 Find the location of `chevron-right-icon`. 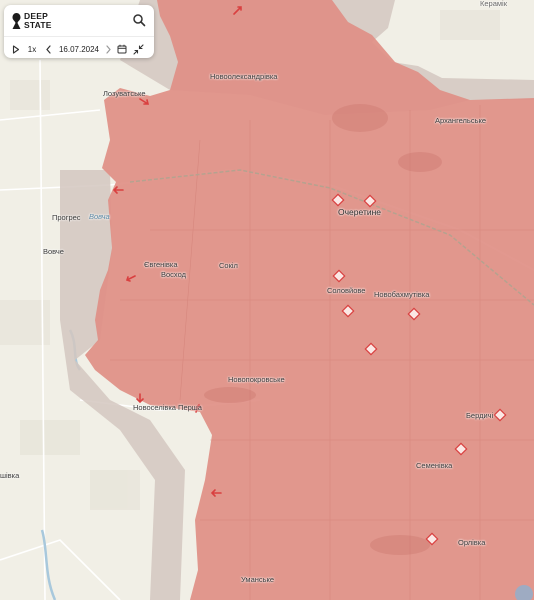

chevron-right-icon is located at coordinates (108, 49).